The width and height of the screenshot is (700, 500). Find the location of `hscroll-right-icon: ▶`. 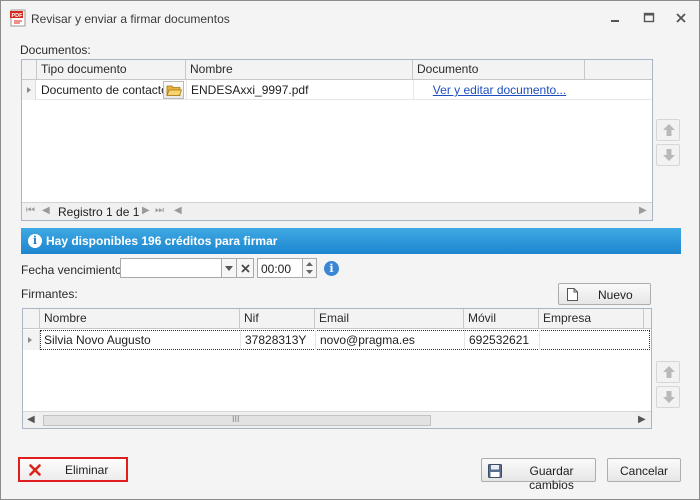

hscroll-right-icon: ▶ is located at coordinates (643, 210).